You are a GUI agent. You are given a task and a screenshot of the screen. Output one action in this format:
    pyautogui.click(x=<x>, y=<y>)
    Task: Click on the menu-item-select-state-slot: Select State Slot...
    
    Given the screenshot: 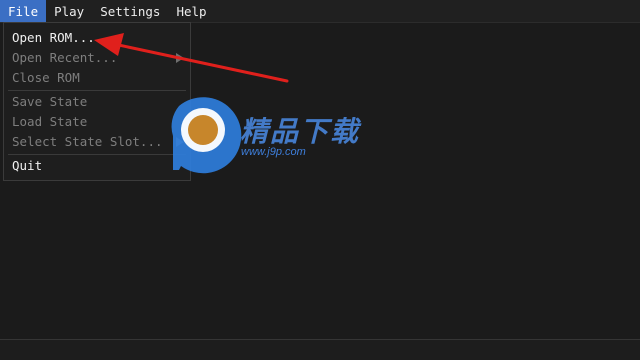 What is the action you would take?
    pyautogui.click(x=97, y=142)
    